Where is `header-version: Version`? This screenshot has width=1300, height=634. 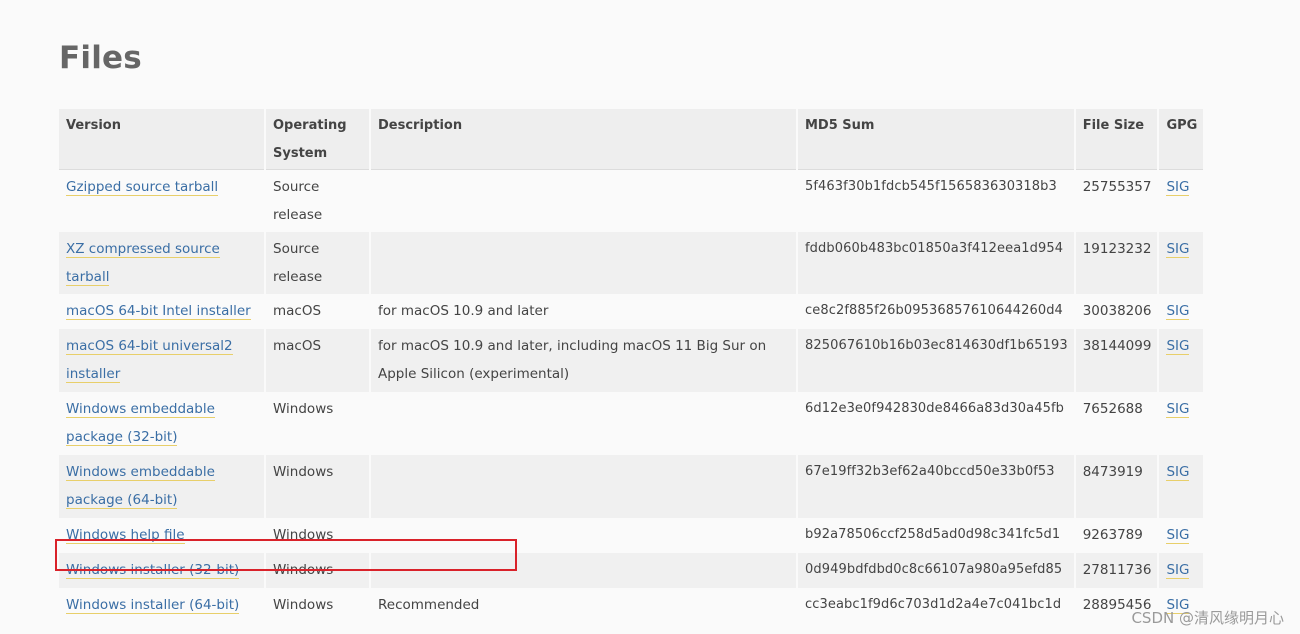 header-version: Version is located at coordinates (161, 139).